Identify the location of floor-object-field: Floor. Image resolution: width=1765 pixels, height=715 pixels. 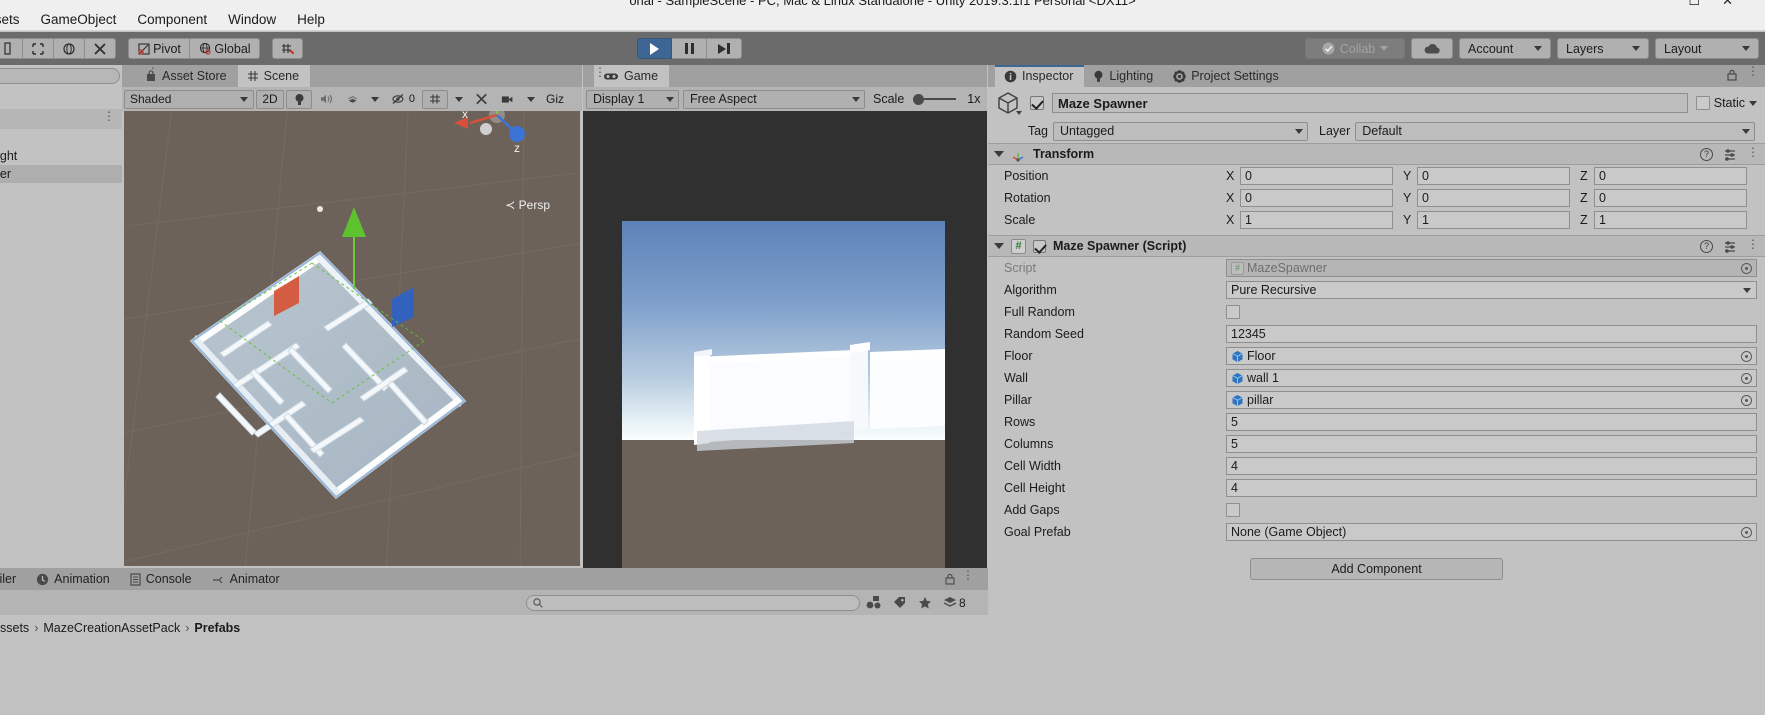
(1491, 356).